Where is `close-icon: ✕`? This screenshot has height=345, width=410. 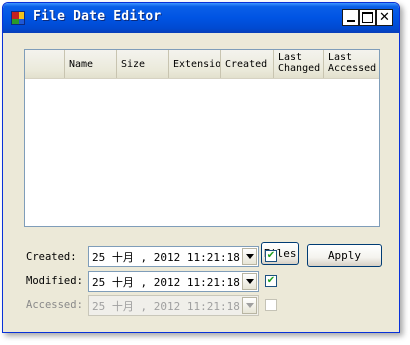 close-icon: ✕ is located at coordinates (384, 17).